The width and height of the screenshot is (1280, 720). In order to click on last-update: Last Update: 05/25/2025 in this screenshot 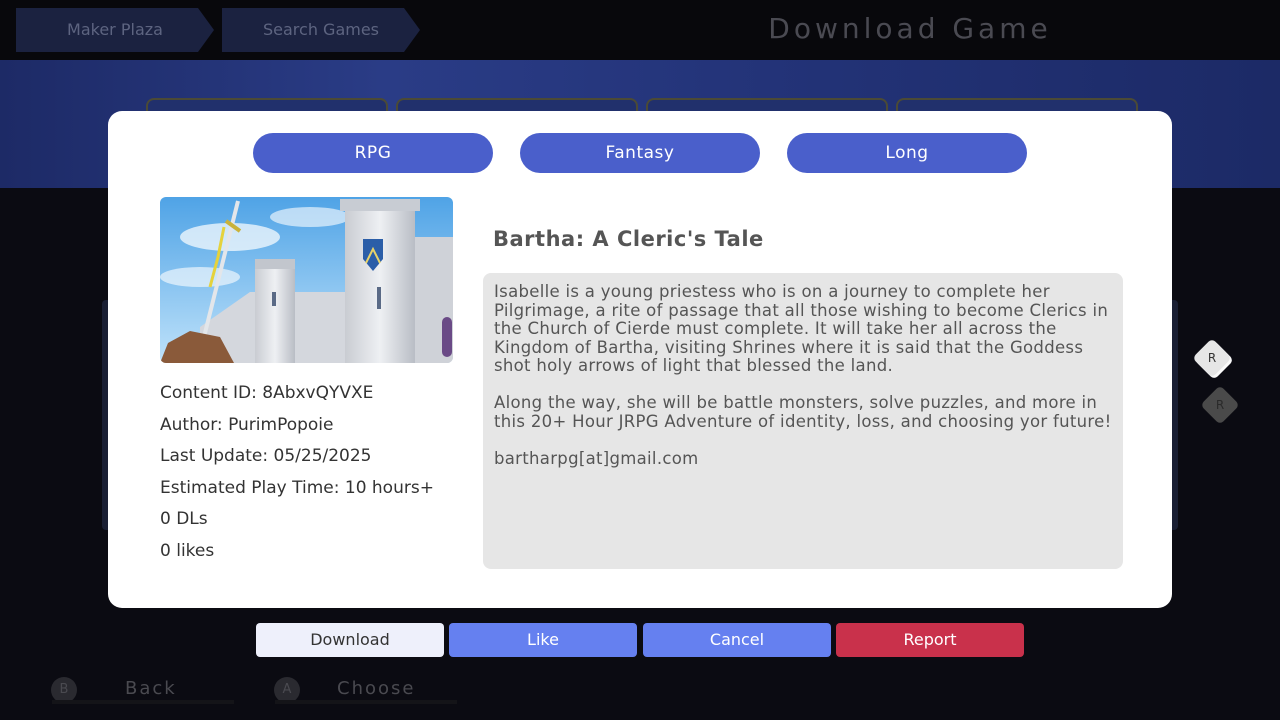, I will do `click(266, 456)`.